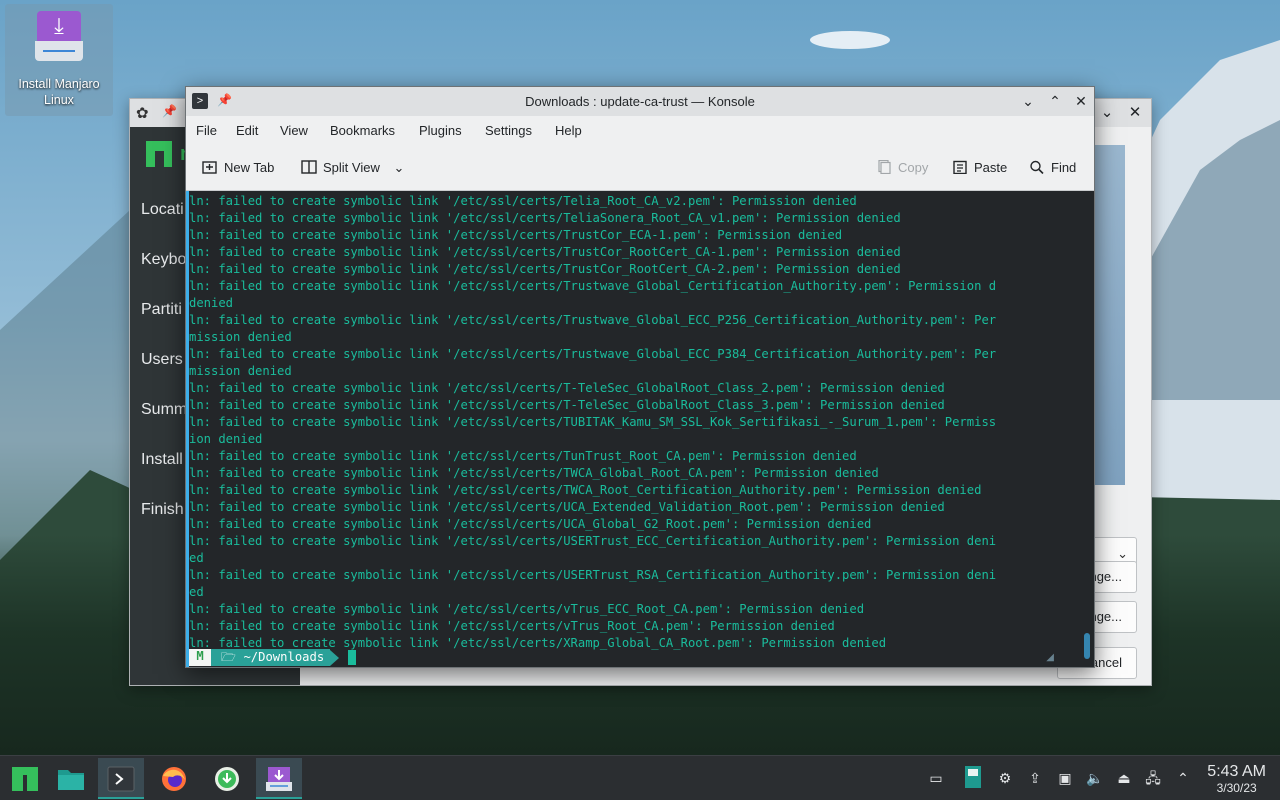  What do you see at coordinates (1153, 778) in the screenshot?
I see `network-icon: 🖧` at bounding box center [1153, 778].